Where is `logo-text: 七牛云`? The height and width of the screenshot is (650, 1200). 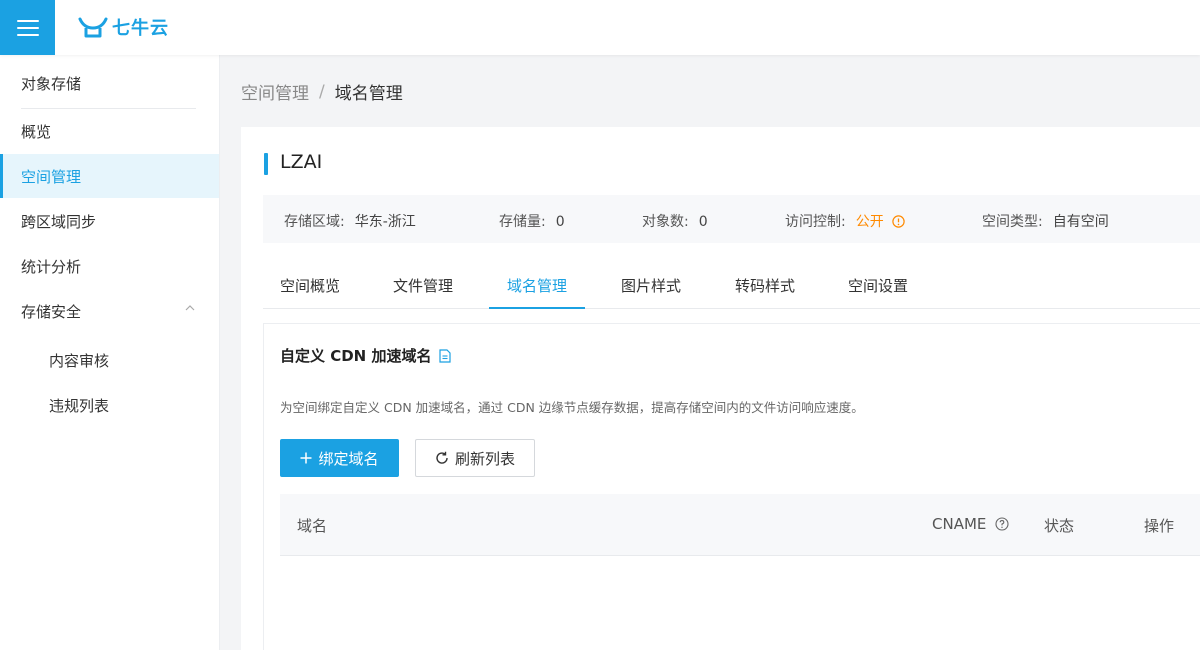 logo-text: 七牛云 is located at coordinates (140, 28).